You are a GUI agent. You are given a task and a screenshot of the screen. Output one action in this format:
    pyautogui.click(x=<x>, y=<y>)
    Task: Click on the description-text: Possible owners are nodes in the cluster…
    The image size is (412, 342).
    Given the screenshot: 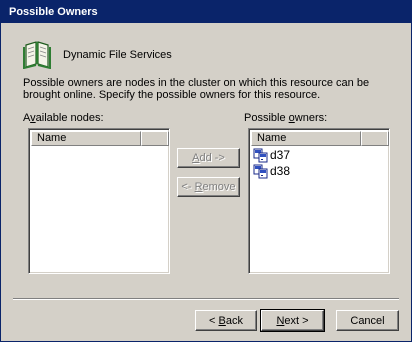 What is the action you would take?
    pyautogui.click(x=196, y=89)
    